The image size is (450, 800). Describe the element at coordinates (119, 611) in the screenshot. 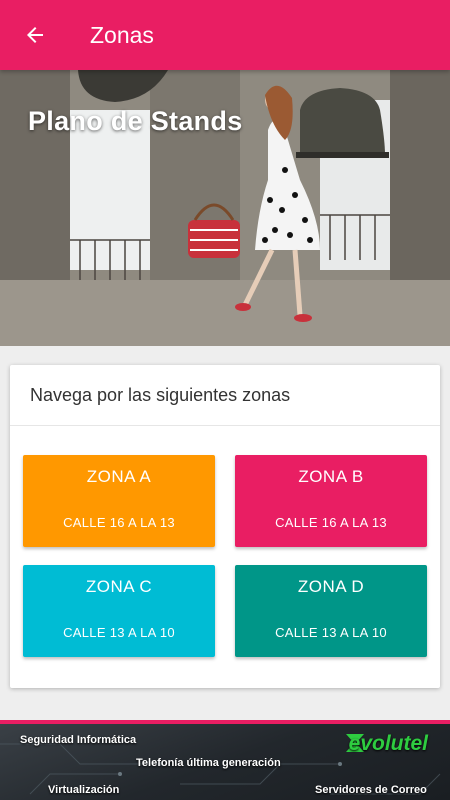

I see `zone-c-button: ZONA C CALLE 13 A LA 10` at that location.